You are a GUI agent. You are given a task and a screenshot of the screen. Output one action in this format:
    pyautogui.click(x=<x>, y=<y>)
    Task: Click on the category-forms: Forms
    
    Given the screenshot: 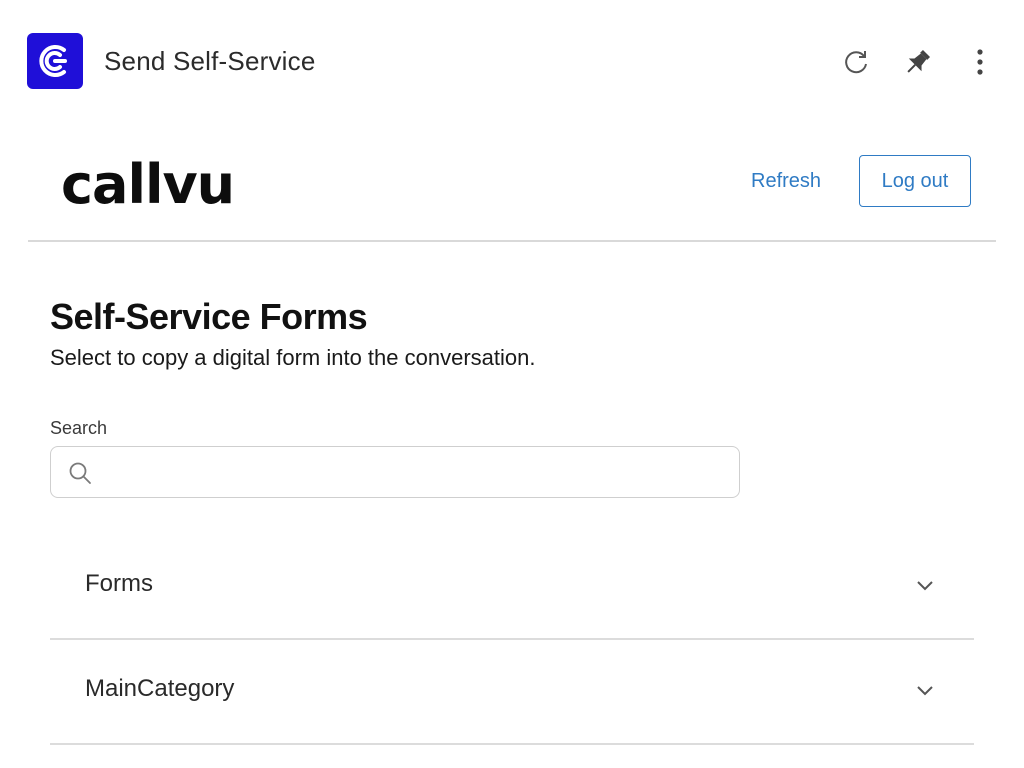 What is the action you would take?
    pyautogui.click(x=512, y=587)
    